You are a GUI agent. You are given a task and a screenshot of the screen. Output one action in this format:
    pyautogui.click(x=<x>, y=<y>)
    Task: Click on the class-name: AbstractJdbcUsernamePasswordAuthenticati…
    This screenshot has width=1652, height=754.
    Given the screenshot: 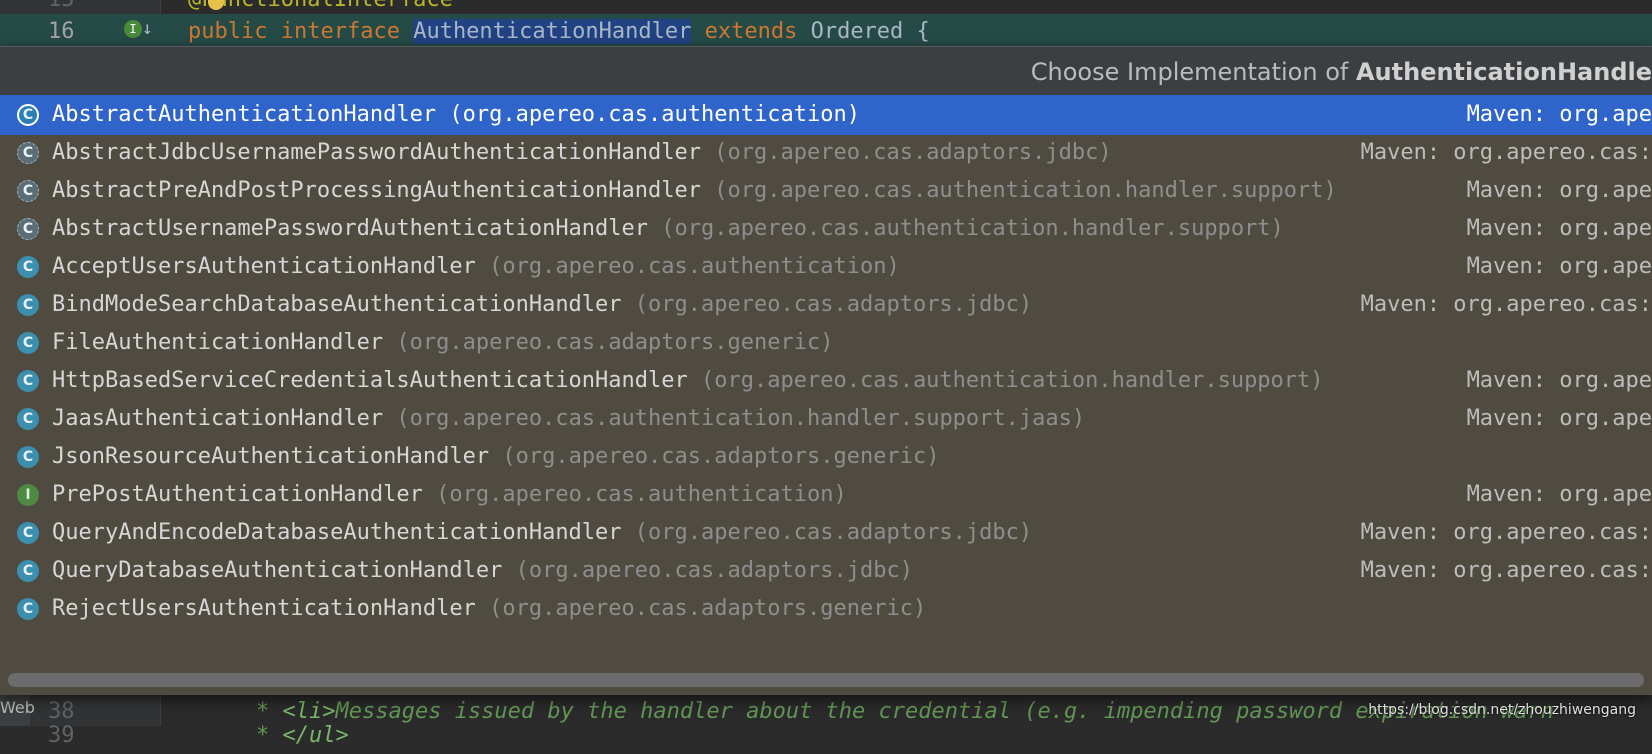 What is the action you would take?
    pyautogui.click(x=377, y=152)
    